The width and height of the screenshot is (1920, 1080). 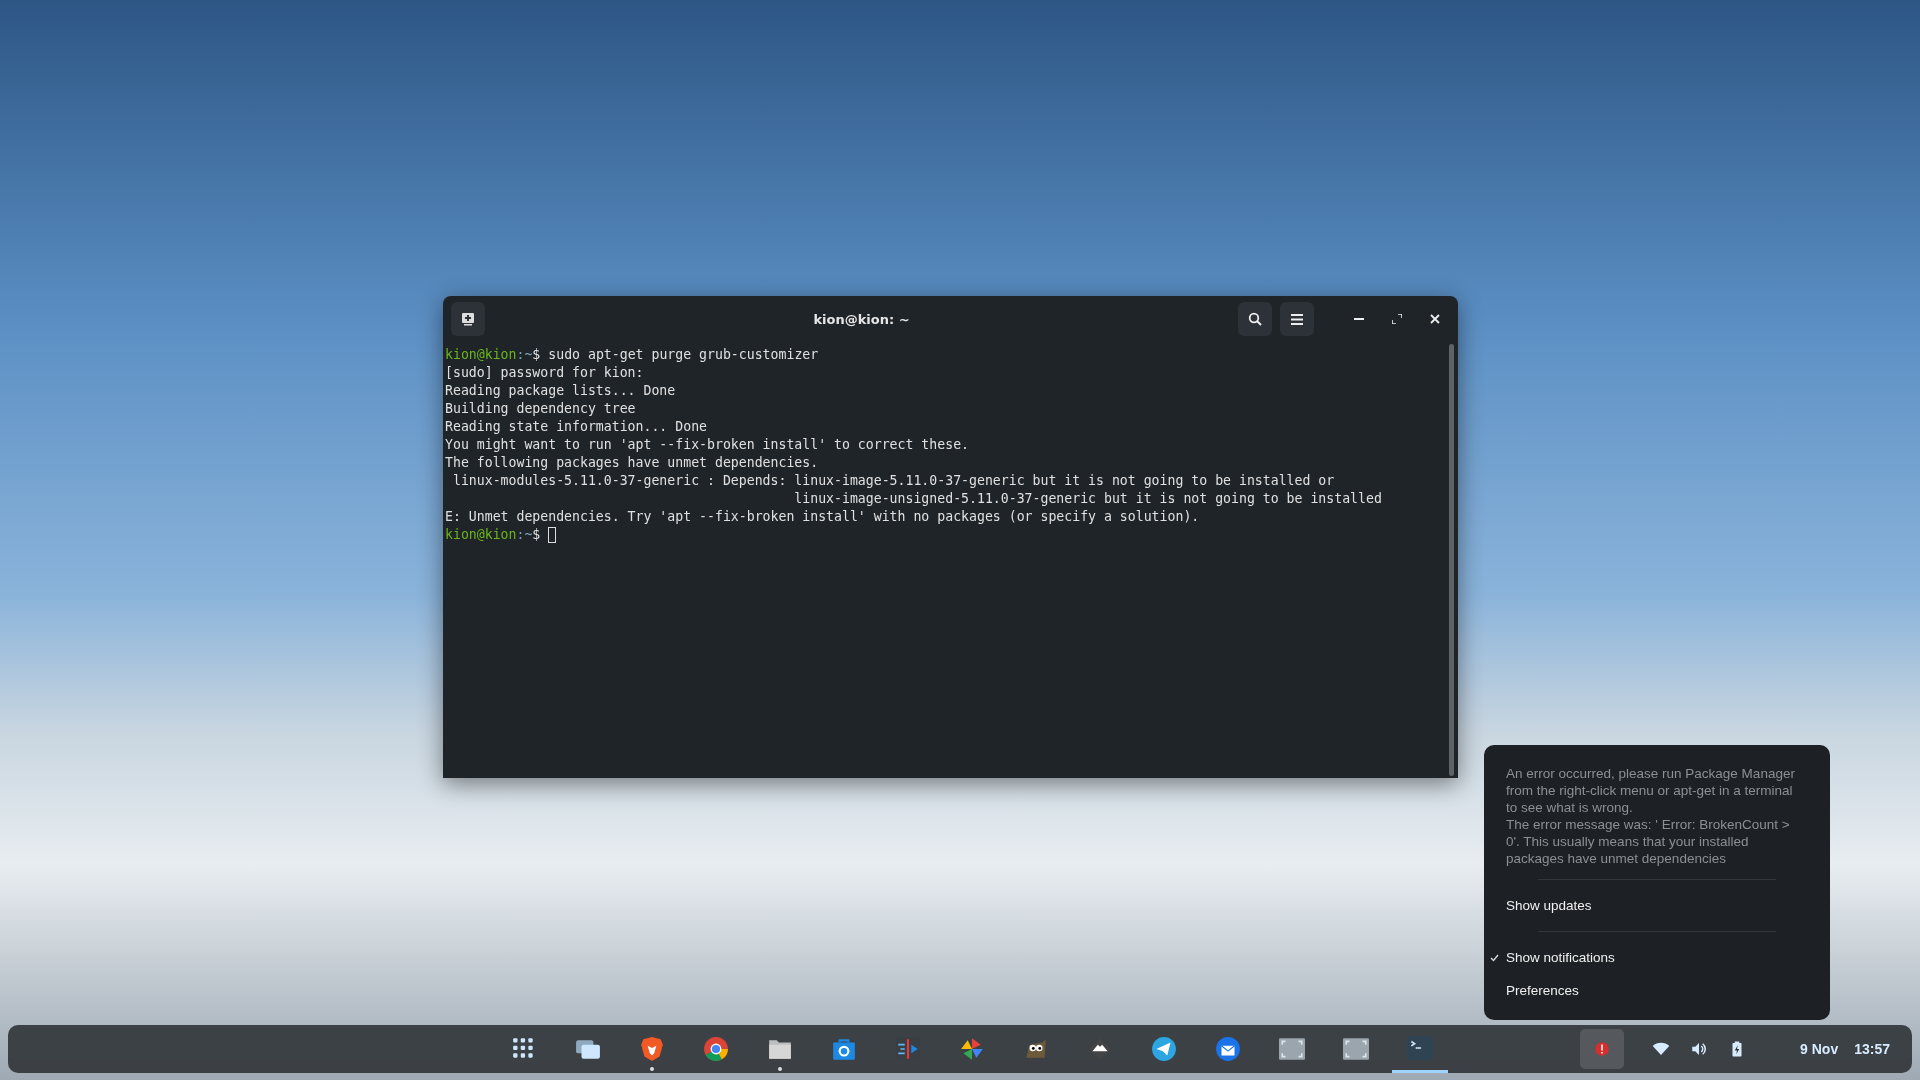 I want to click on error-message: An error occurred, please run Package Manager from the right-click menu or apt-get in a terminal to see what is wrong., so click(x=1651, y=790).